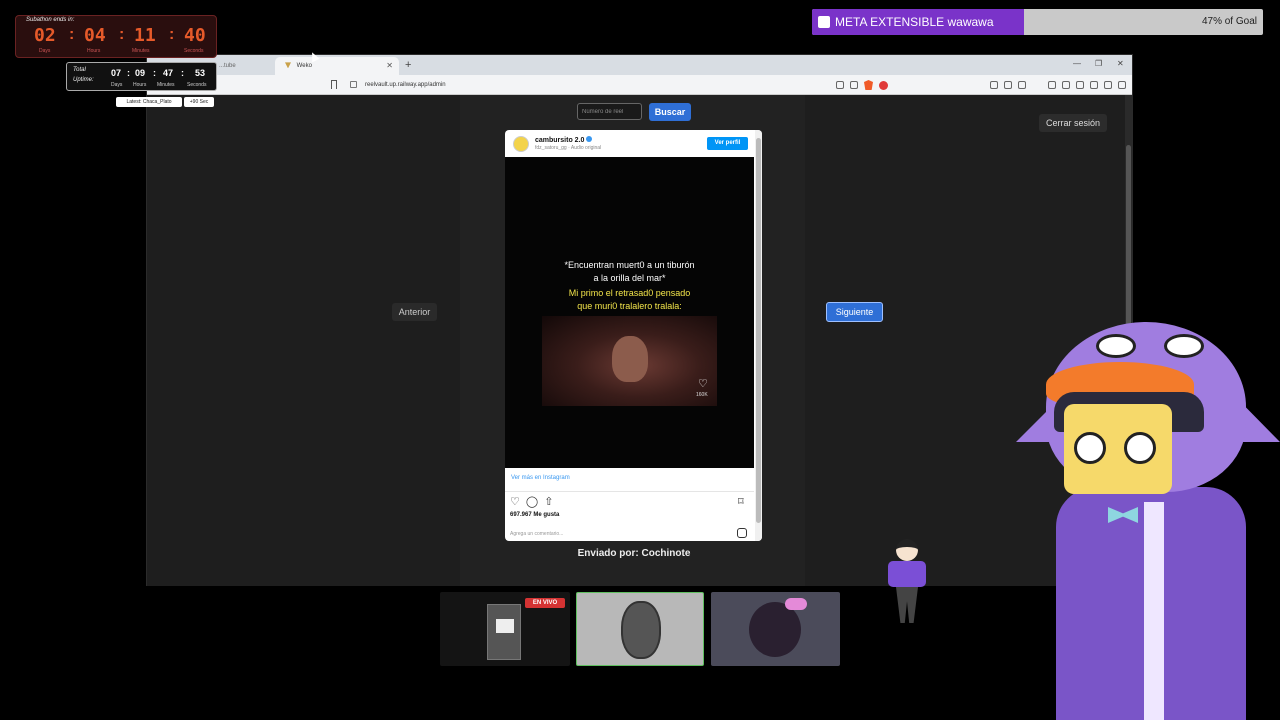  I want to click on close-window-icon: ✕, so click(1120, 63).